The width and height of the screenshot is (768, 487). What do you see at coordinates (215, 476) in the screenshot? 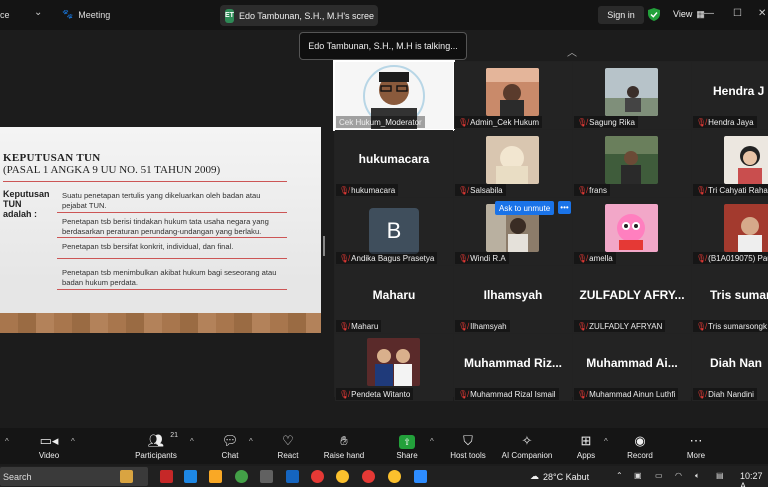
I see `file-explorer-icon` at bounding box center [215, 476].